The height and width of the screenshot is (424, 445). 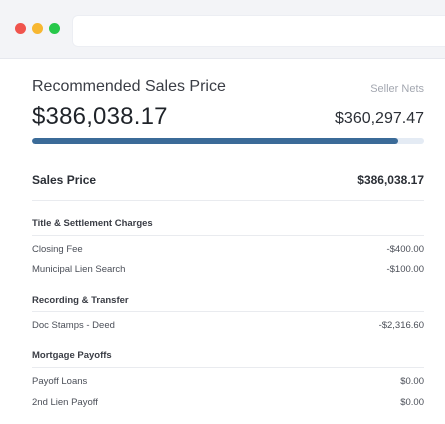 I want to click on maximize-window-button, so click(x=54, y=28).